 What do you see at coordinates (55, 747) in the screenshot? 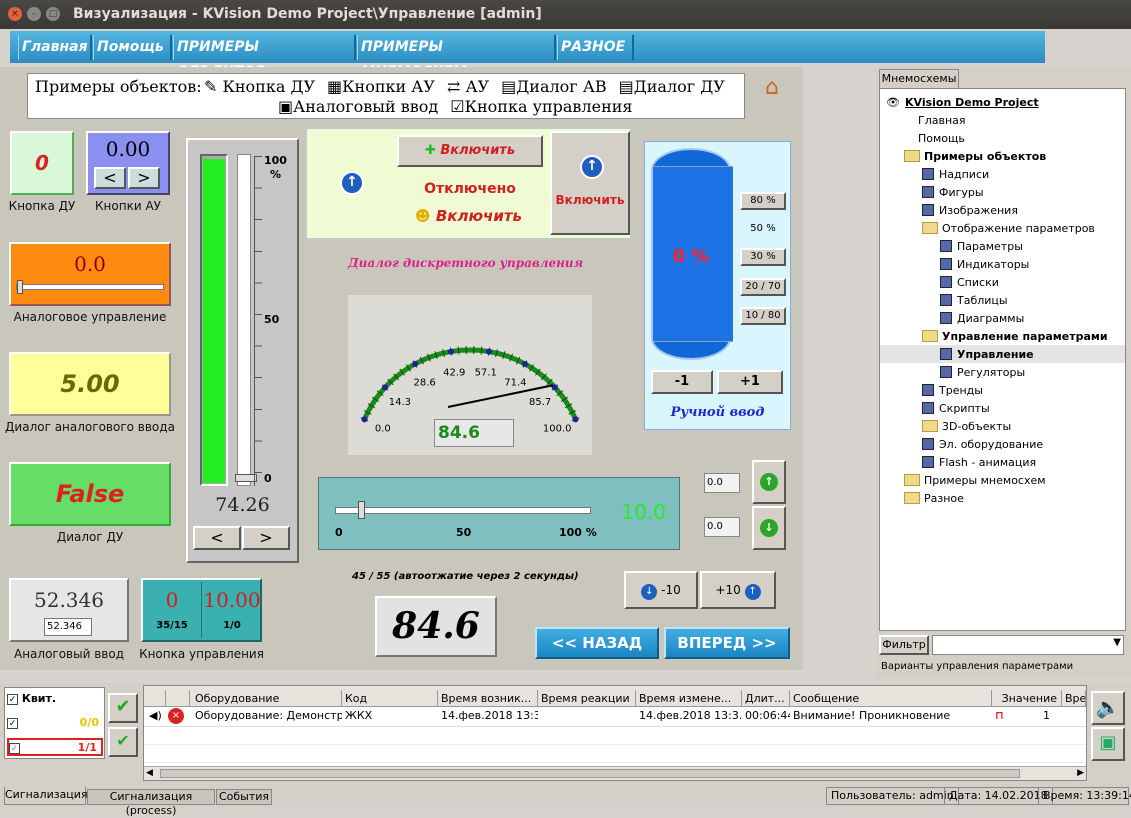
I see `counter-row-2: ✓1/1` at bounding box center [55, 747].